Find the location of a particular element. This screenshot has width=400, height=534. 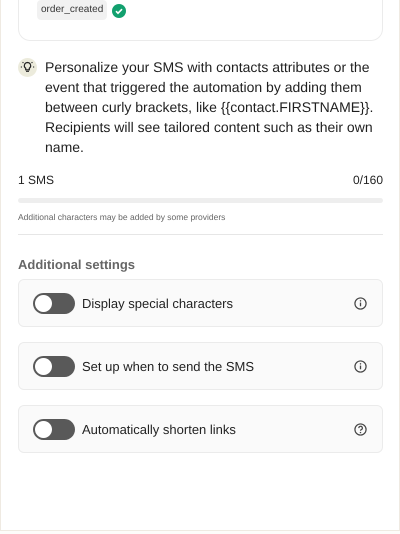

sms-count: 1 SMS is located at coordinates (36, 180).